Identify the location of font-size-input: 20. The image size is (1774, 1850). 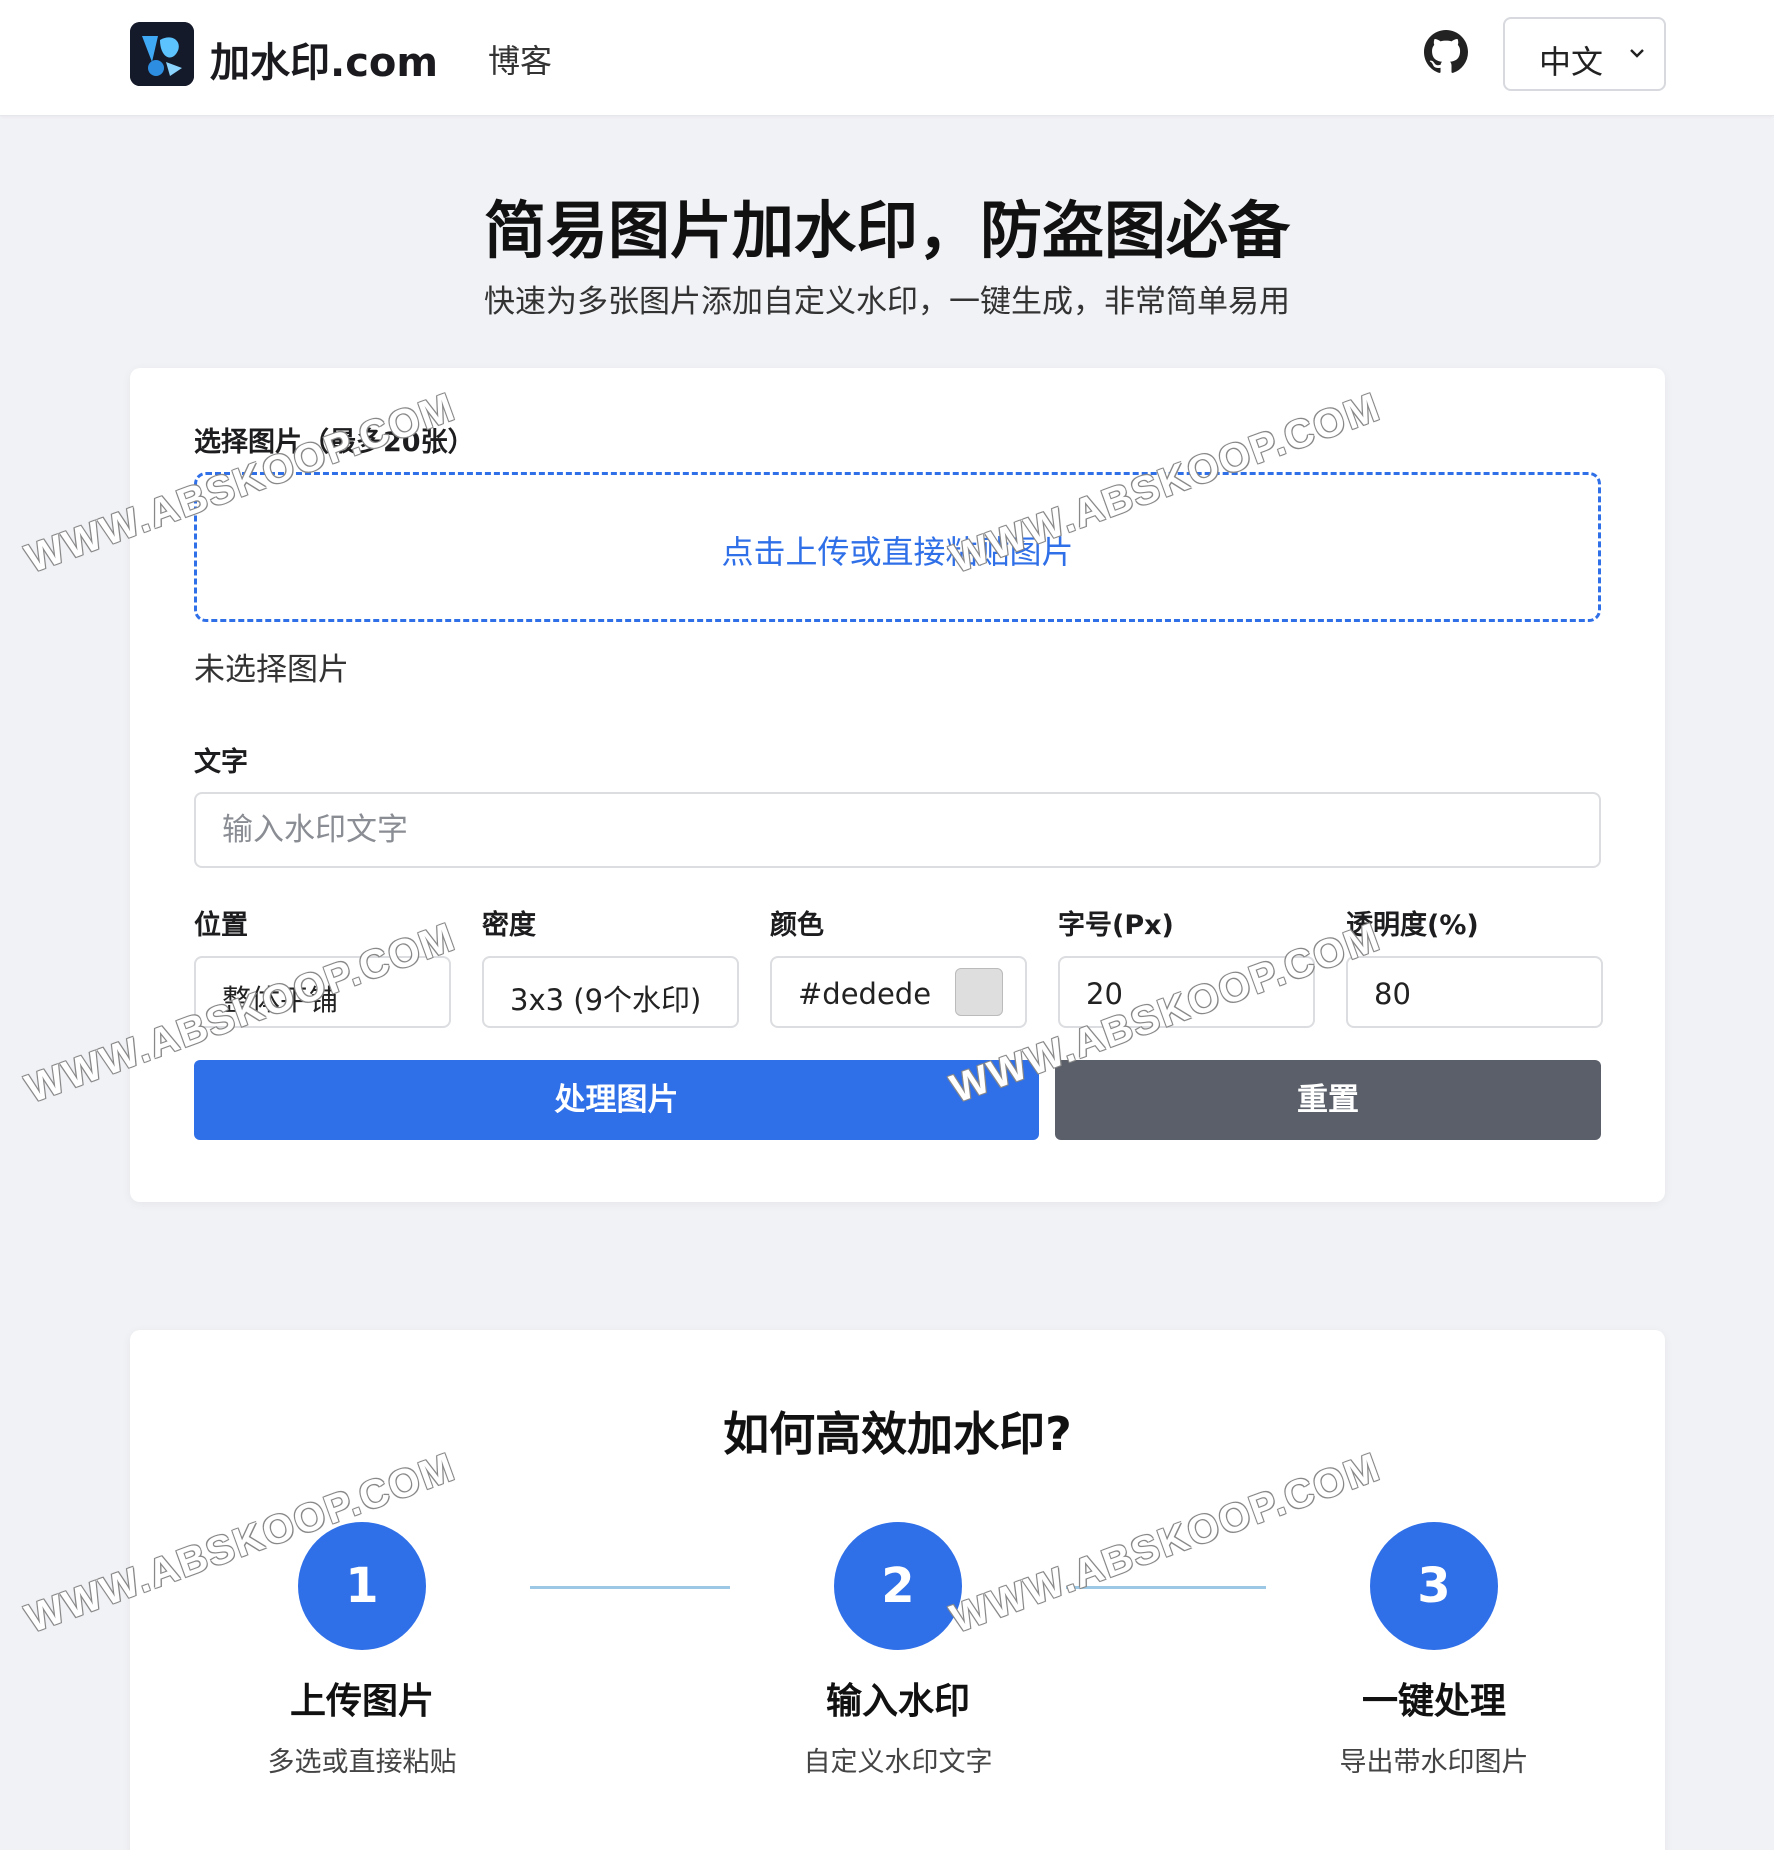
(1186, 992).